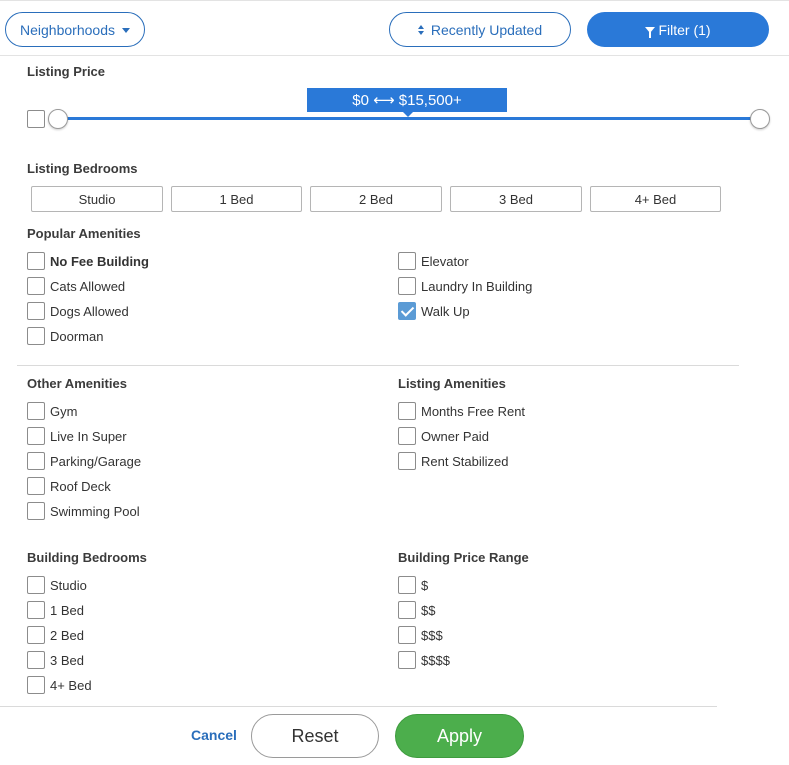 The height and width of the screenshot is (765, 789). Describe the element at coordinates (36, 660) in the screenshot. I see `checkbox-building-3-bed` at that location.